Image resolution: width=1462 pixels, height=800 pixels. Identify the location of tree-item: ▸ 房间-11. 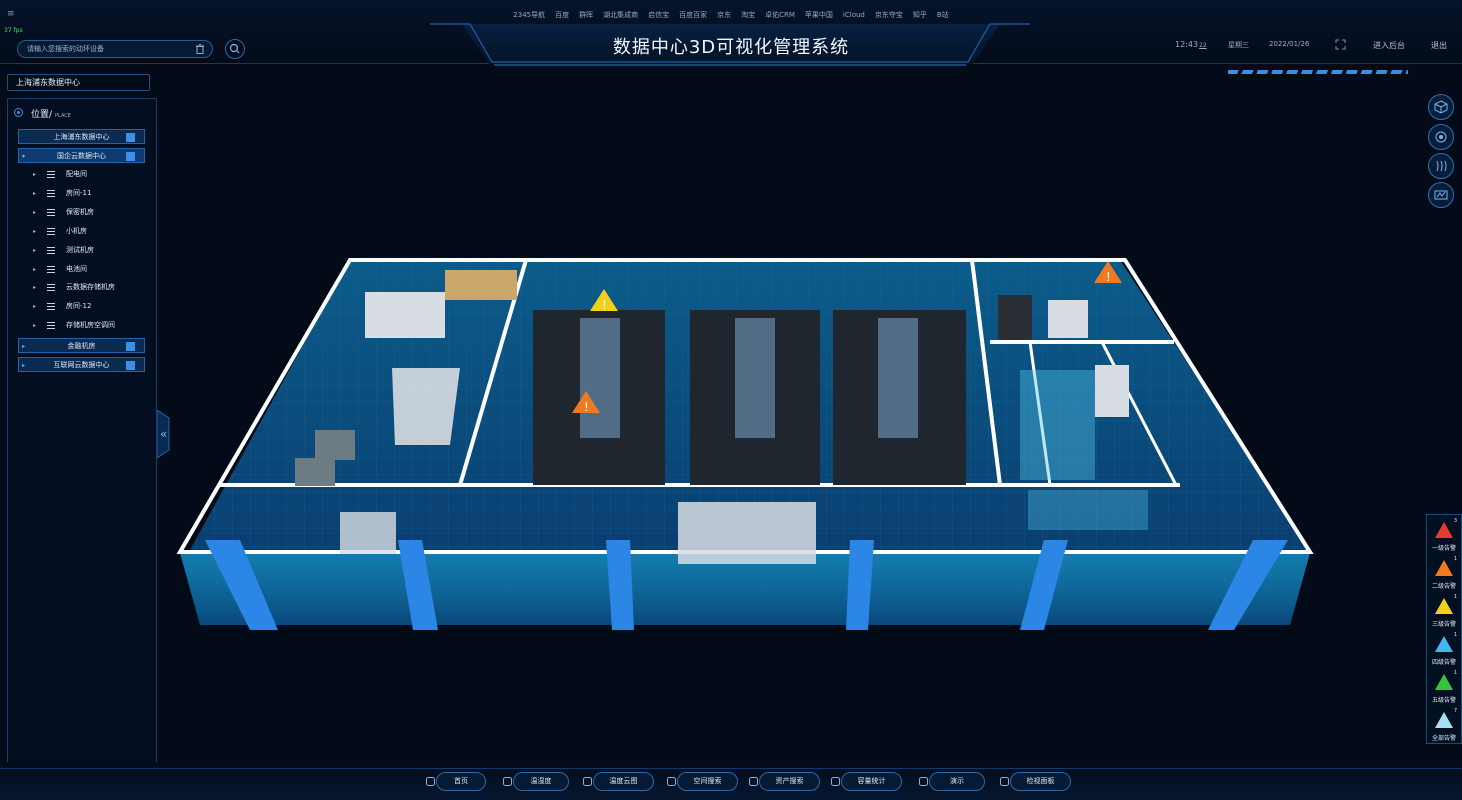
(81, 193).